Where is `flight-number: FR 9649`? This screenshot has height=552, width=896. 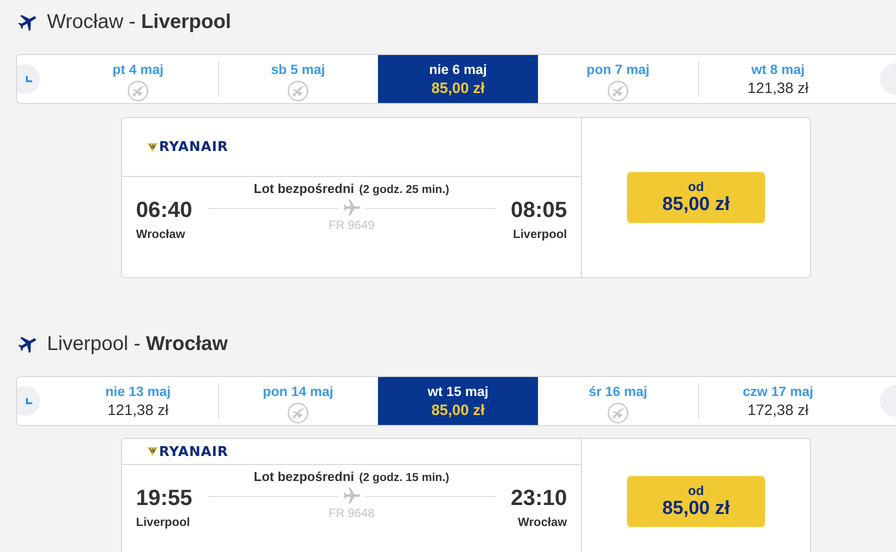 flight-number: FR 9649 is located at coordinates (351, 225).